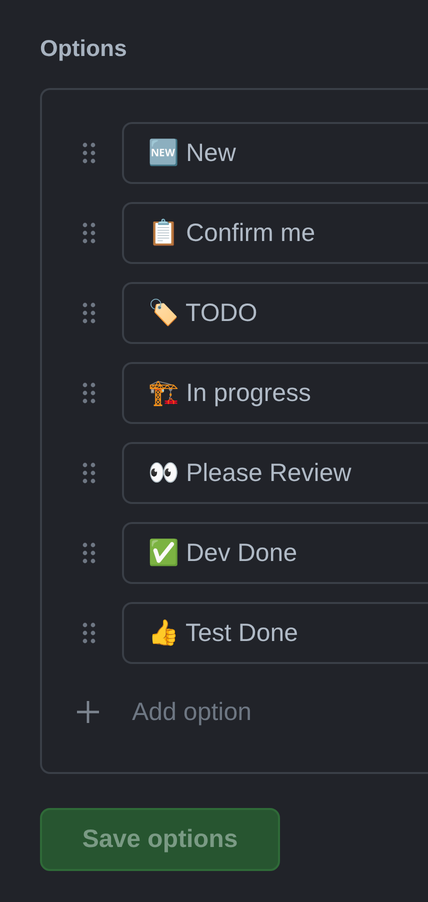 The image size is (428, 902). Describe the element at coordinates (88, 712) in the screenshot. I see `plus-icon` at that location.